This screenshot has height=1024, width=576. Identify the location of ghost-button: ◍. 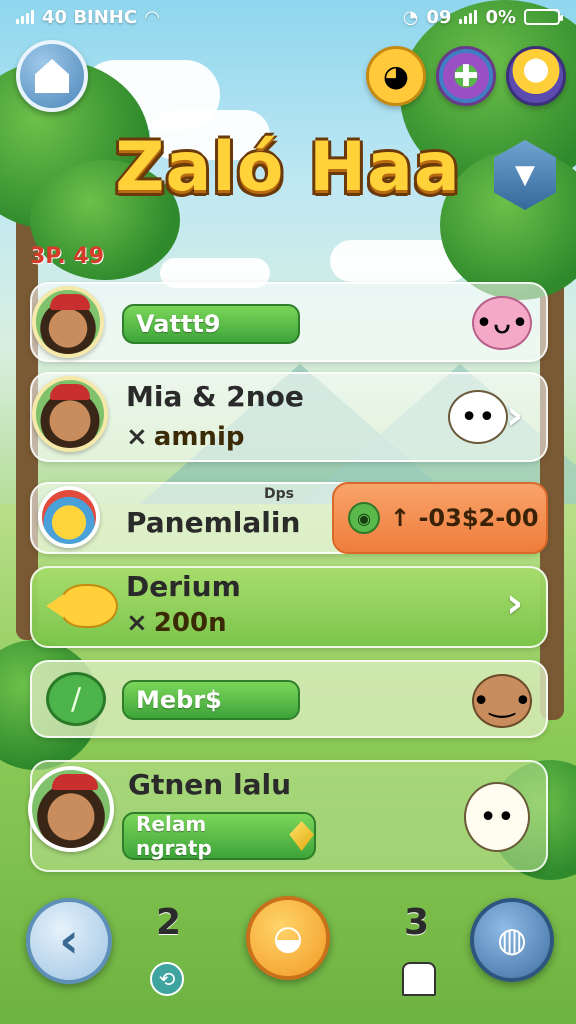
(512, 940).